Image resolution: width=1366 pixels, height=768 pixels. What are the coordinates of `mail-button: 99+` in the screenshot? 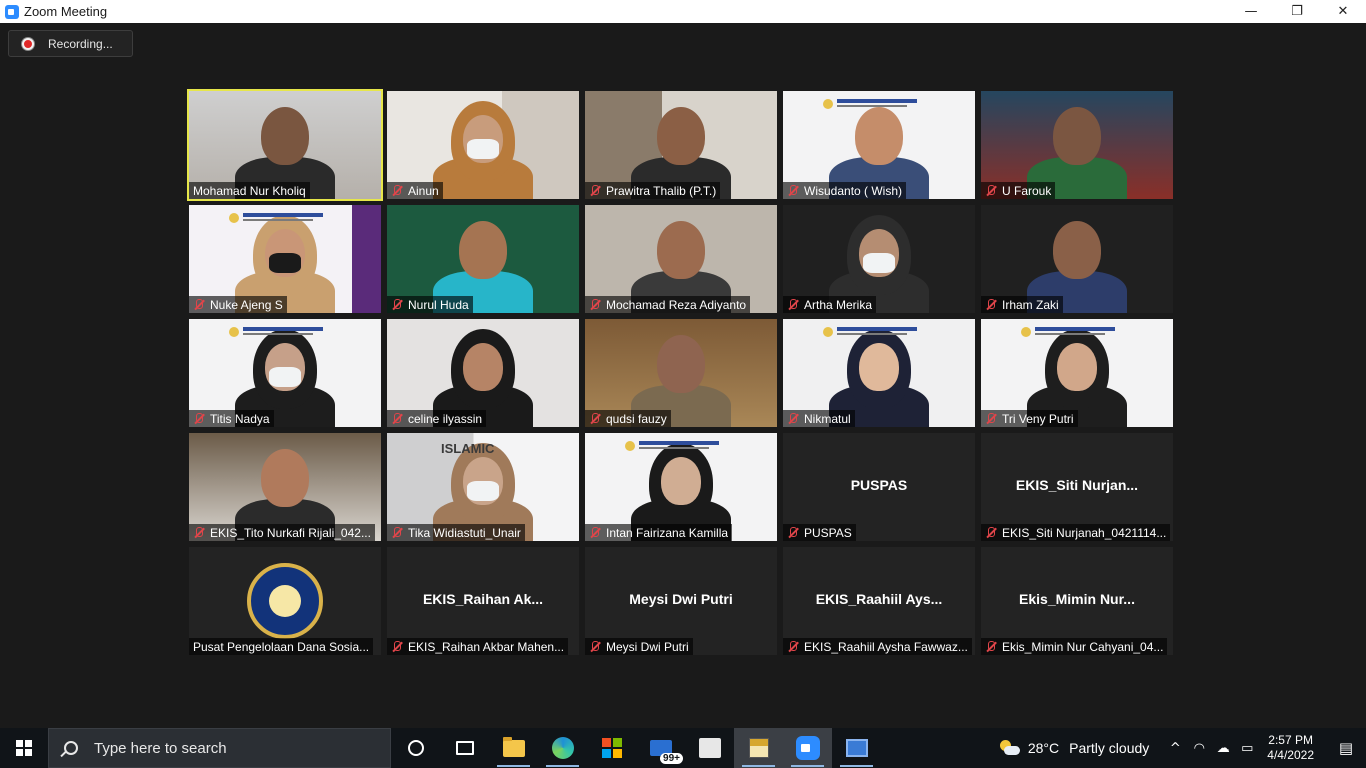 It's located at (660, 748).